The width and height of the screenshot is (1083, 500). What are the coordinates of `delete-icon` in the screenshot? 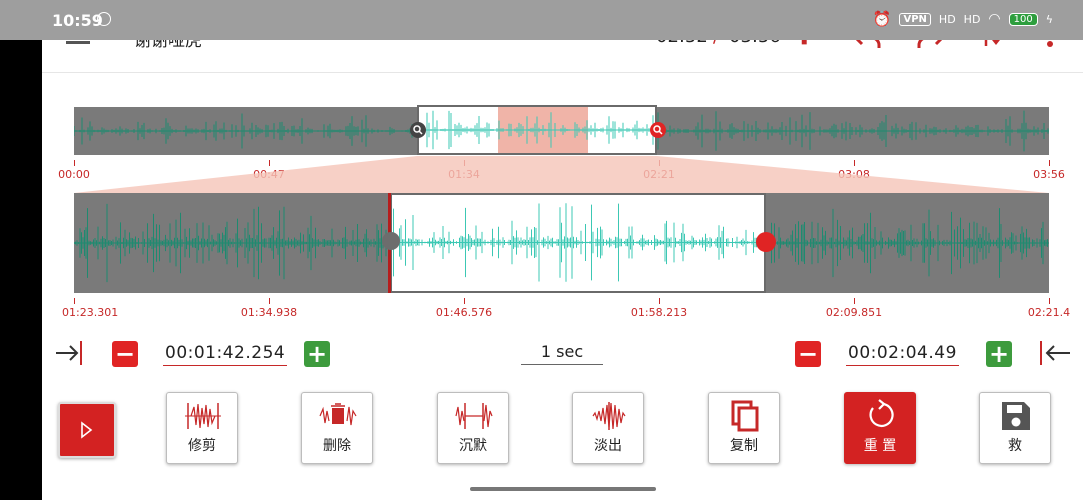 It's located at (338, 414).